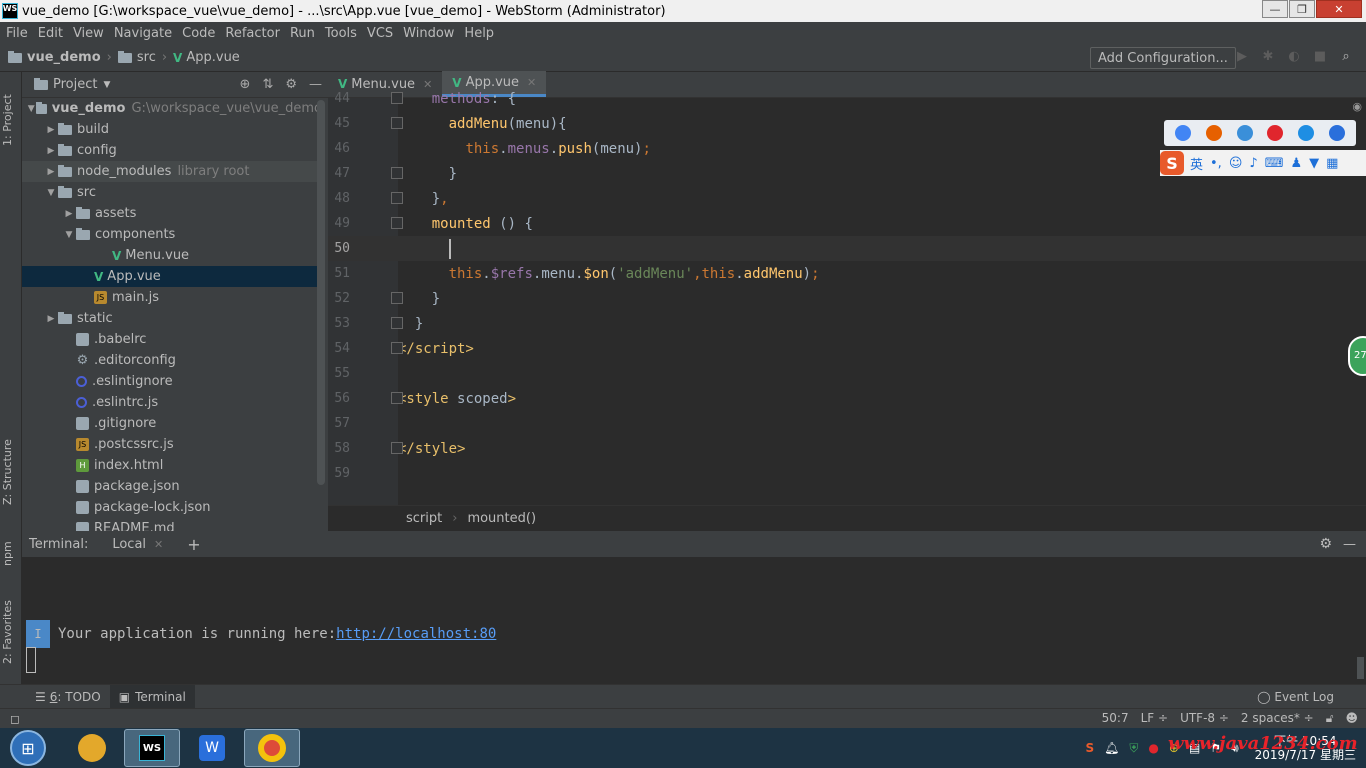 The height and width of the screenshot is (768, 1366). Describe the element at coordinates (424, 518) in the screenshot. I see `breadcrumb-script: script` at that location.